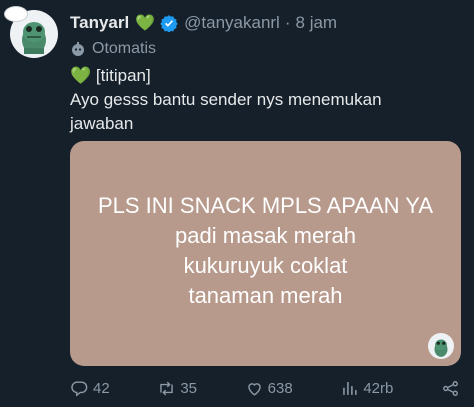 Image resolution: width=474 pixels, height=407 pixels. I want to click on timestamp: 8 jam, so click(317, 23).